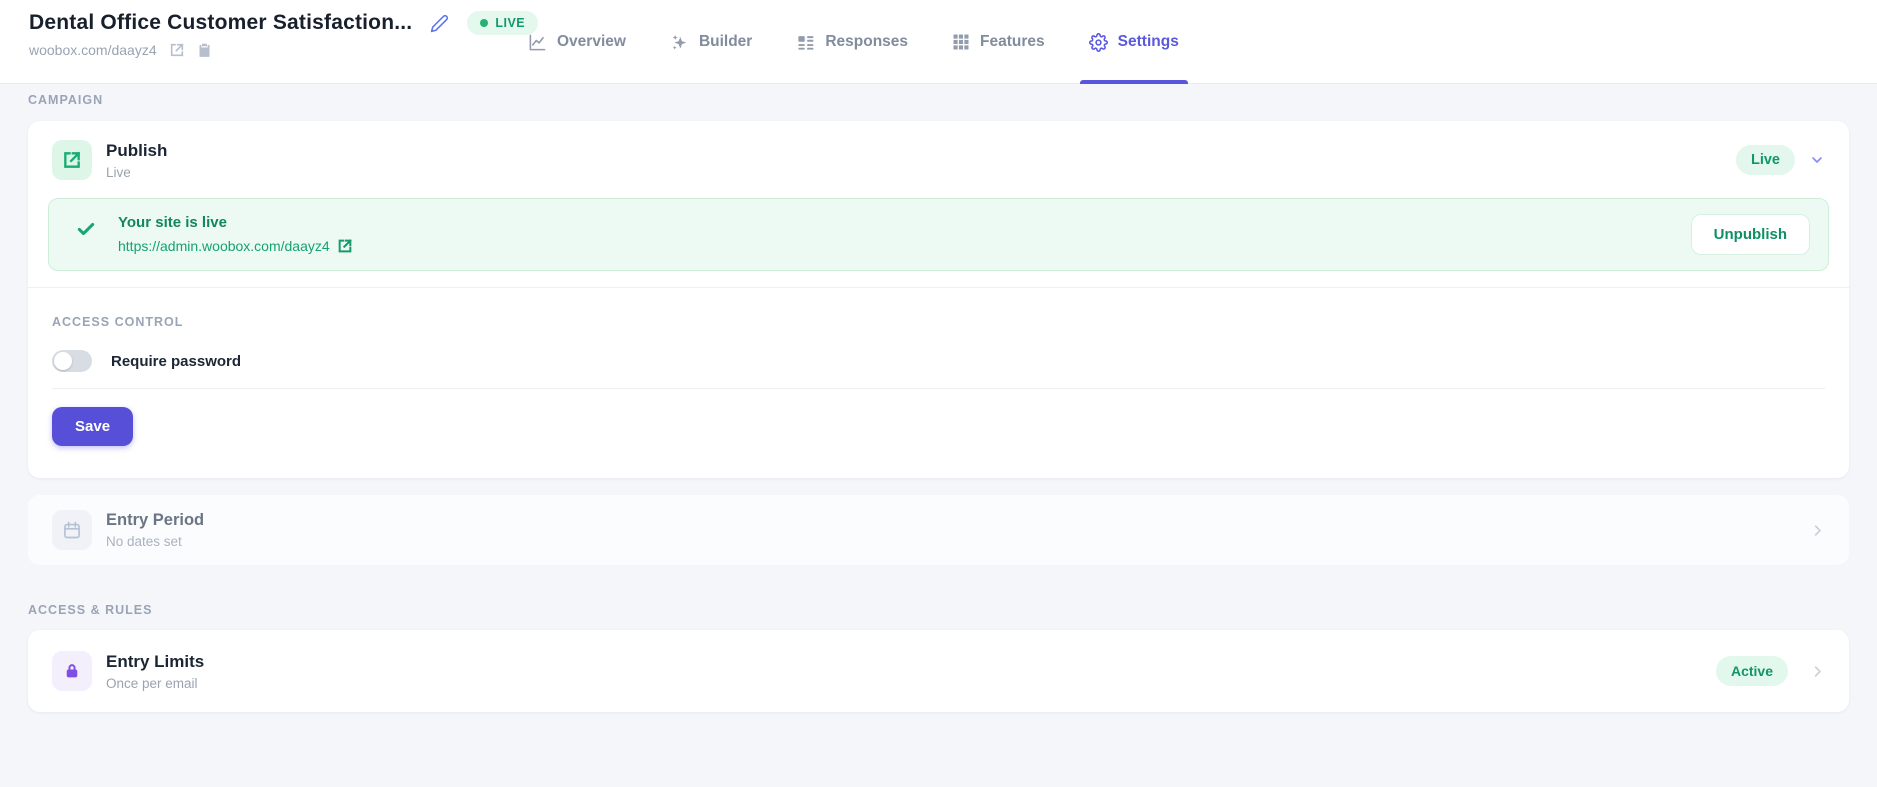  I want to click on tab-settings: Settings, so click(1133, 42).